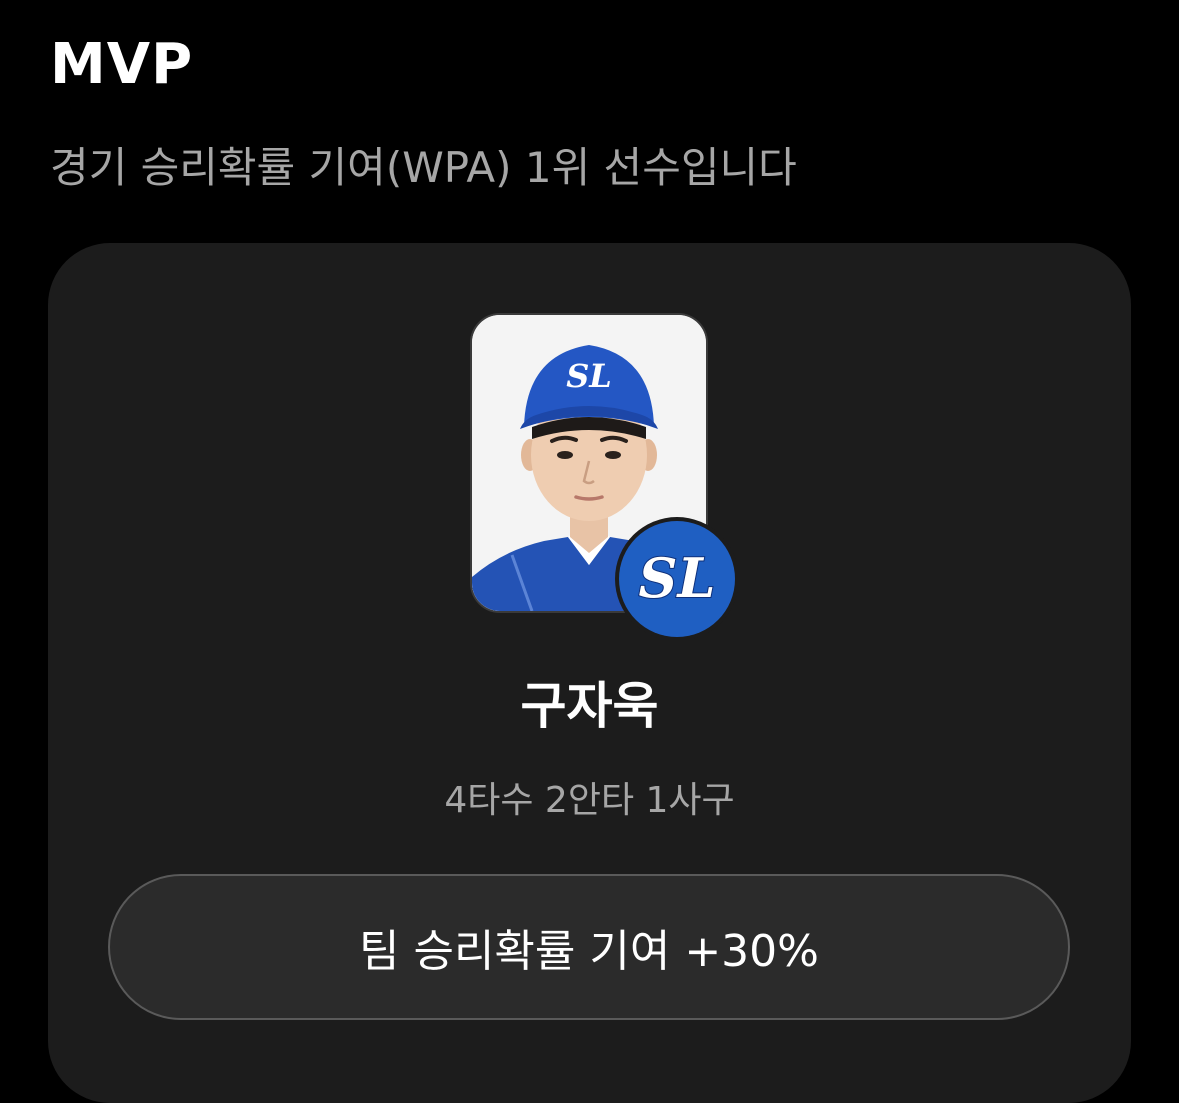 This screenshot has height=1103, width=1179. I want to click on team-logo-text: SL, so click(677, 578).